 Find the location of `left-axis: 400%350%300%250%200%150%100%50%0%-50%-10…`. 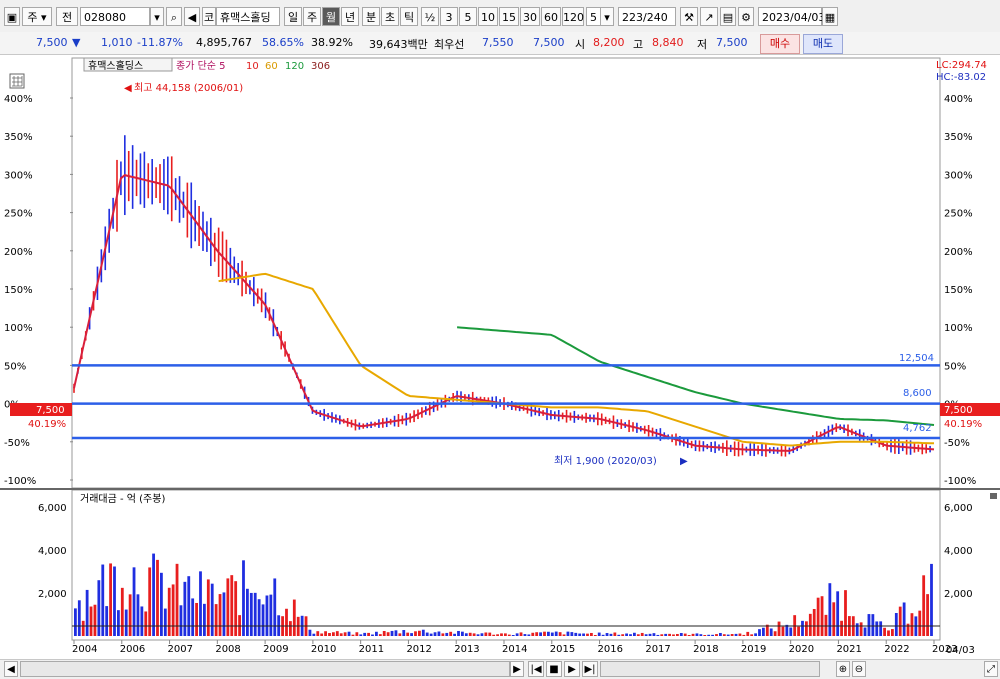

left-axis: 400%350%300%250%200%150%100%50%0%-50%-10… is located at coordinates (35, 347).